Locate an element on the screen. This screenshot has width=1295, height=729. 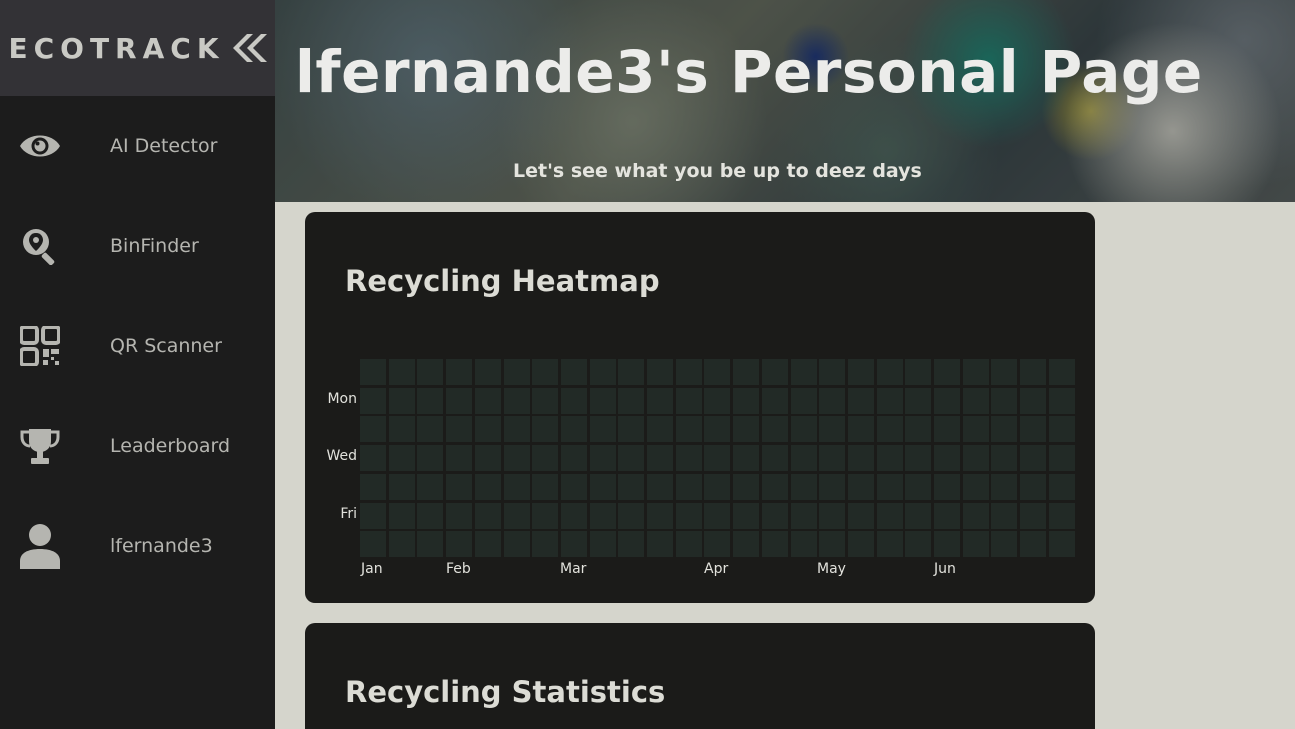
sidebar-item-binfinder: BinFinder is located at coordinates (137, 246).